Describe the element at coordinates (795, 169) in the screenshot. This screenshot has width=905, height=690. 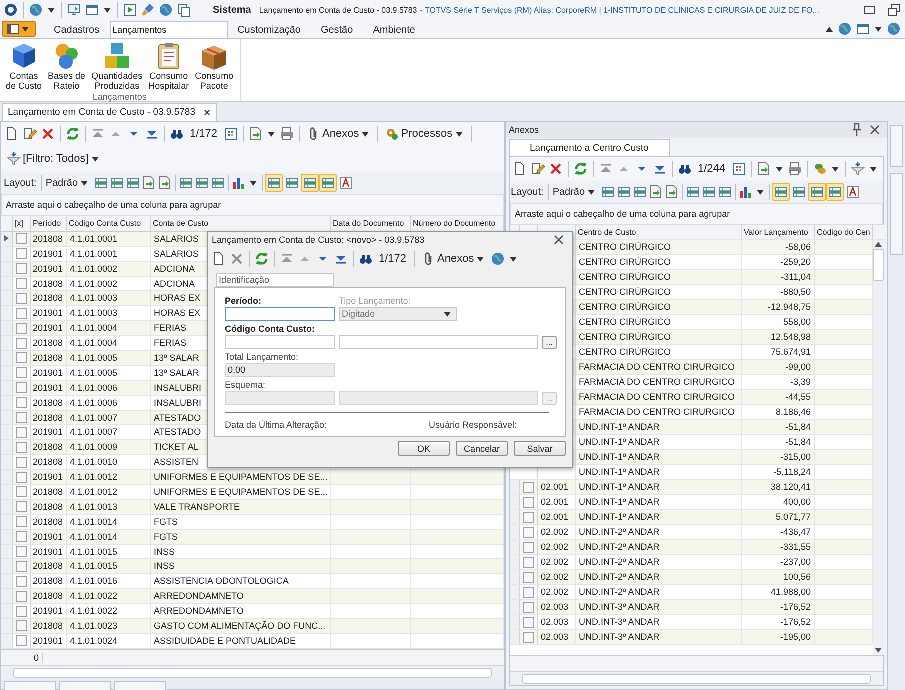
I see `print-icon` at that location.